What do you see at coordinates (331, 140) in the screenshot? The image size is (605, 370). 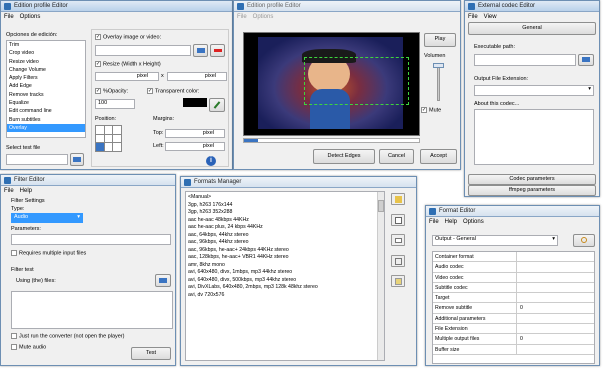 I see `timeline-bar` at bounding box center [331, 140].